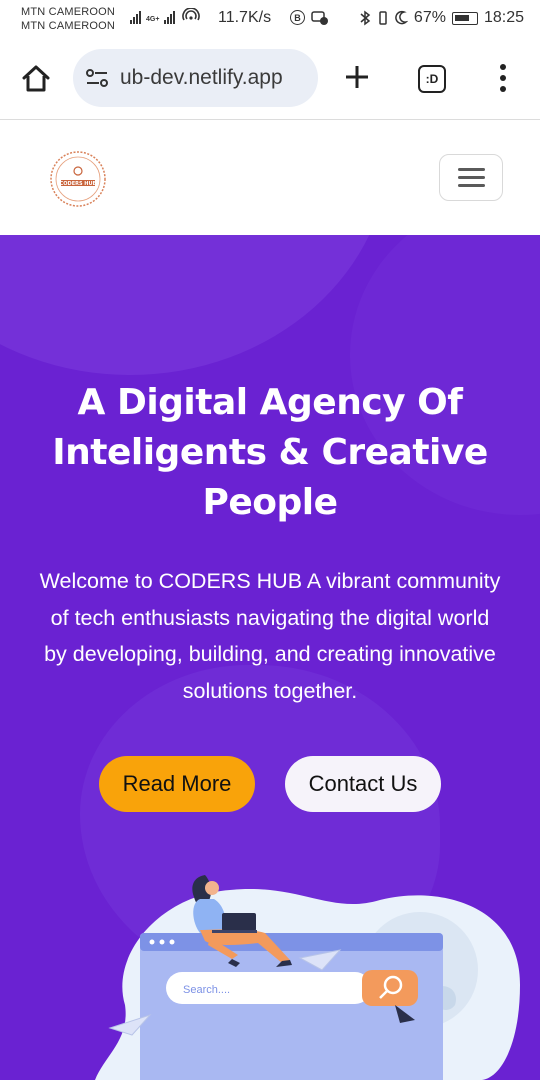  What do you see at coordinates (78, 184) in the screenshot?
I see `logo-text: CODERS HUB` at bounding box center [78, 184].